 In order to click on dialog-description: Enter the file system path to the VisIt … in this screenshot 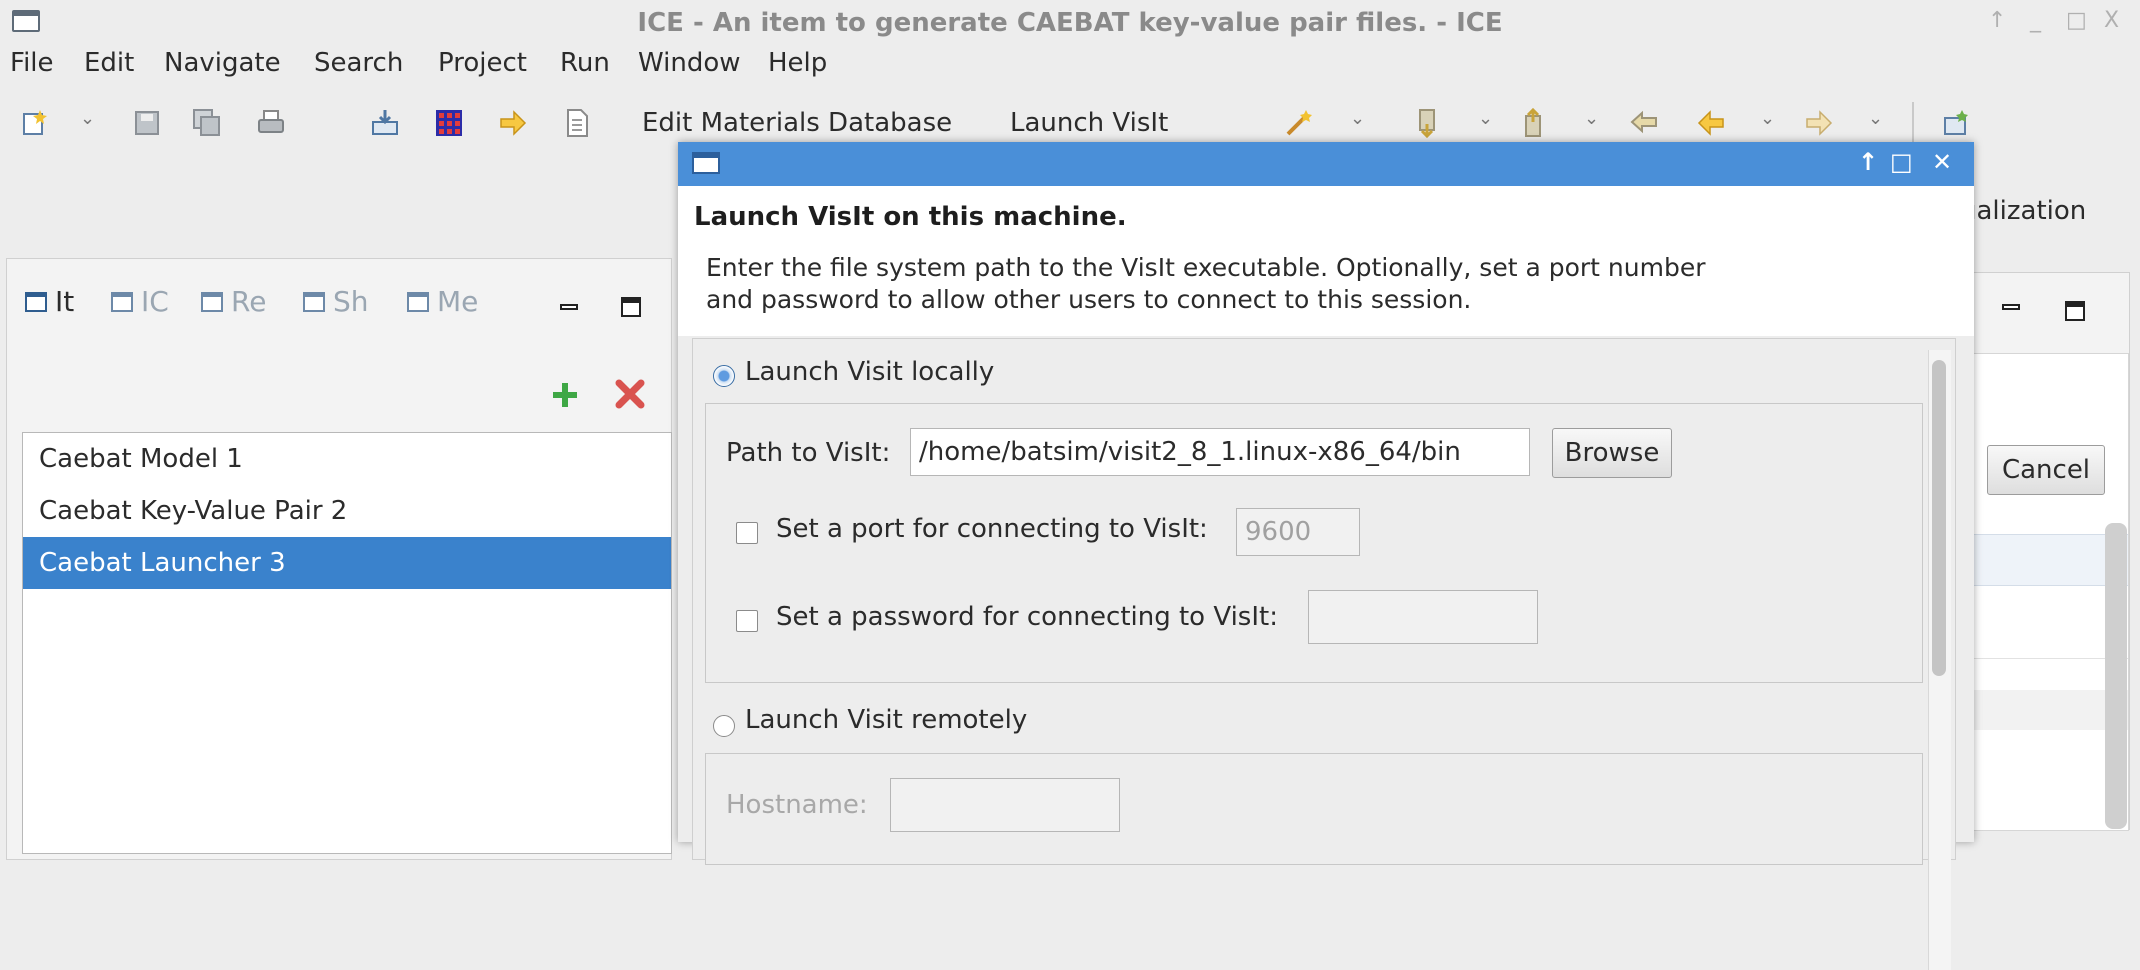, I will do `click(1306, 284)`.